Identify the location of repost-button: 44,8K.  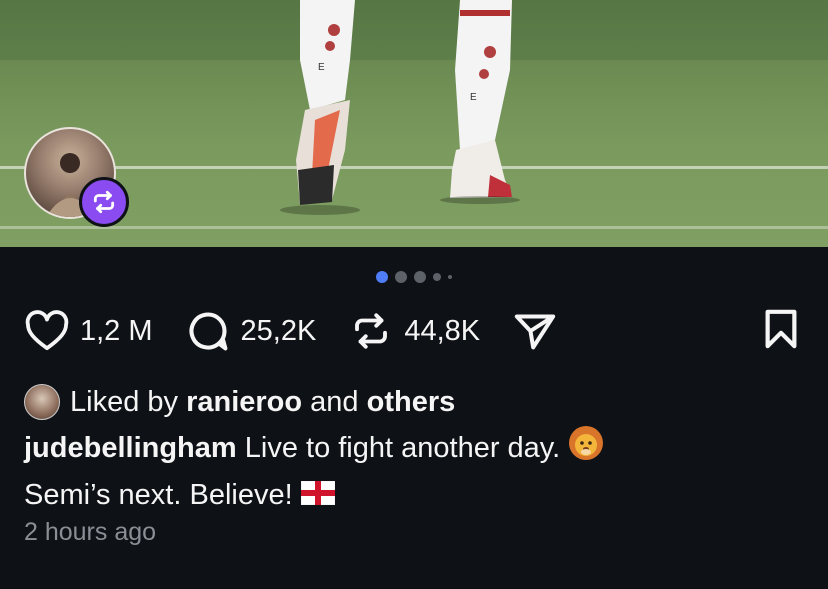
(414, 331).